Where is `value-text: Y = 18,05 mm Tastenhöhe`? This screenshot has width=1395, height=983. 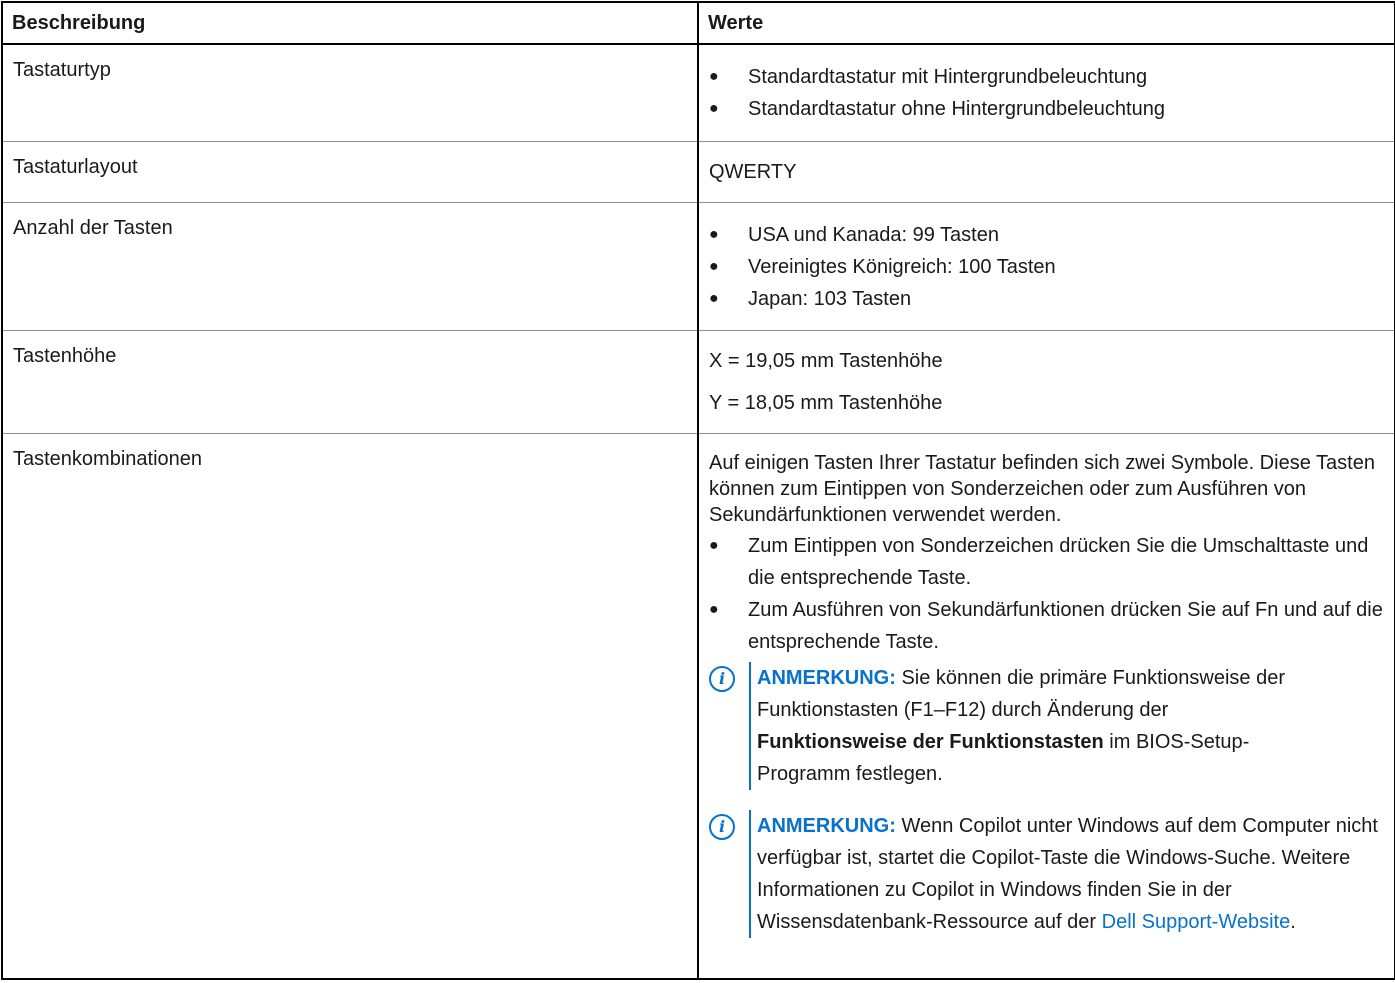 value-text: Y = 18,05 mm Tastenhöhe is located at coordinates (826, 402).